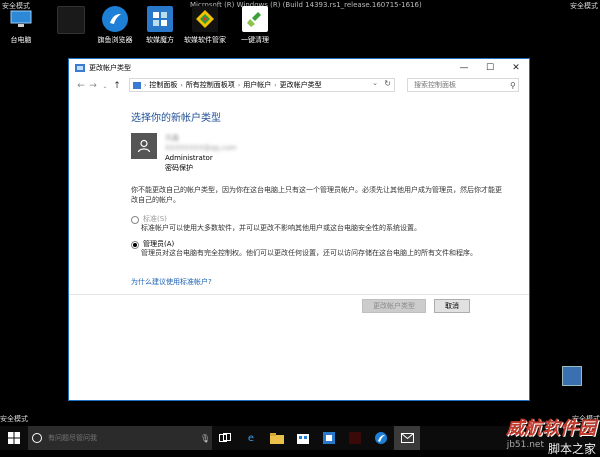  I want to click on recent-locations-icon: ⌄, so click(105, 86).